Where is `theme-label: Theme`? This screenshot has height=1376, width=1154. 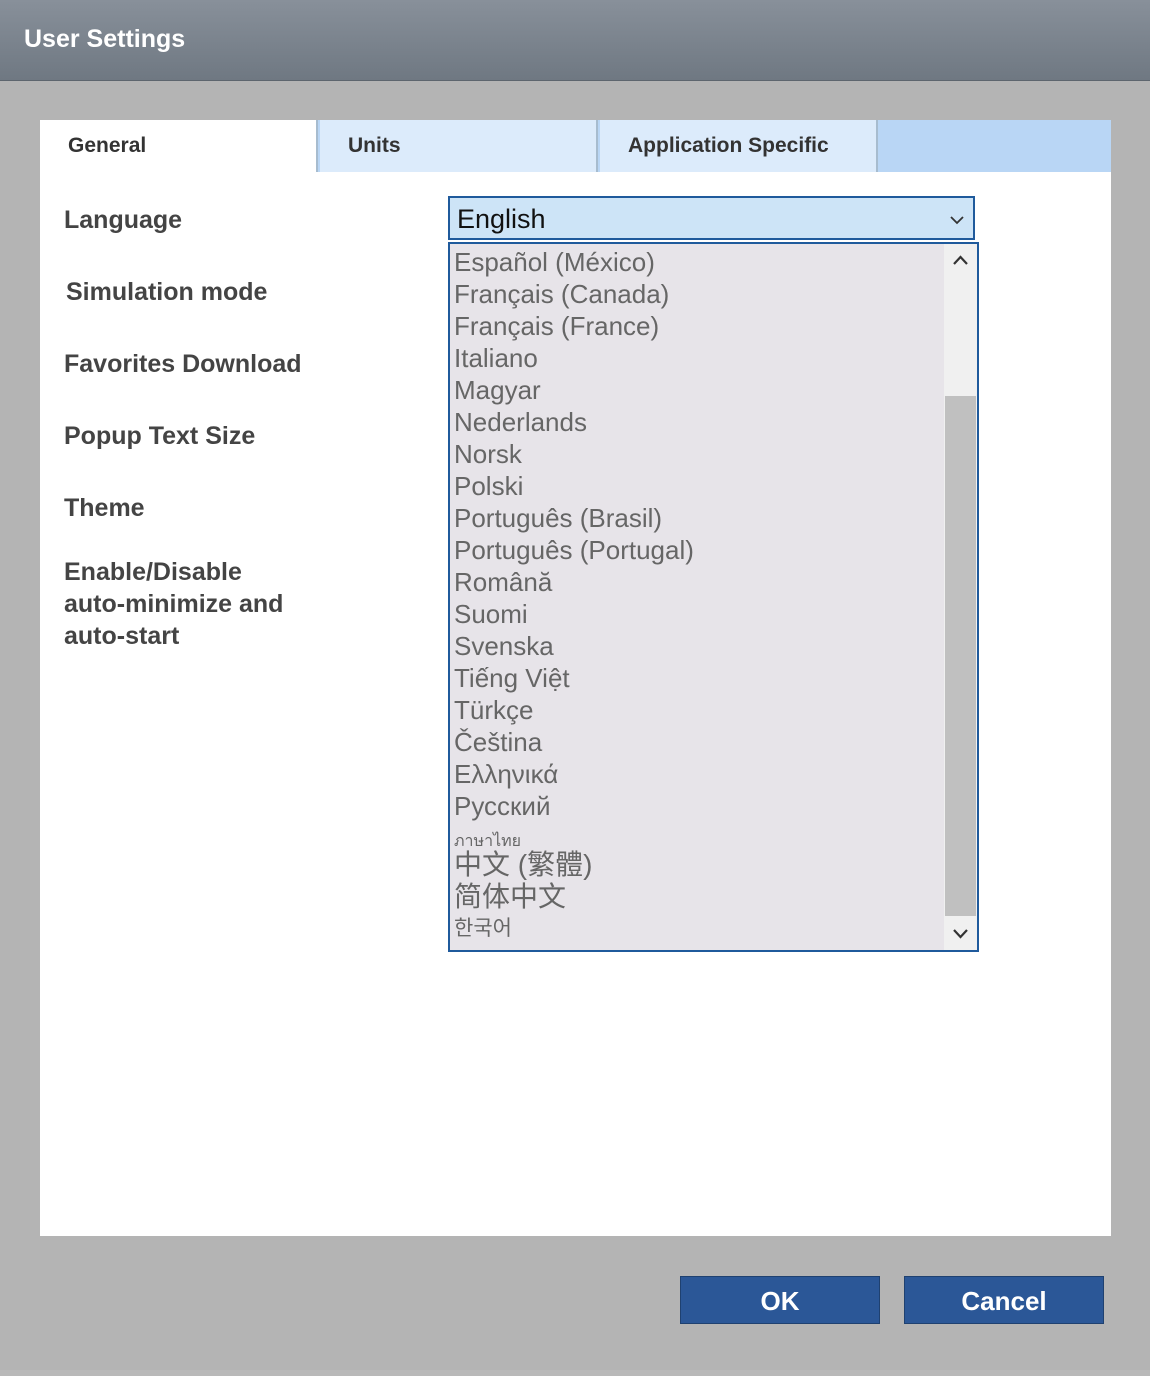 theme-label: Theme is located at coordinates (104, 508).